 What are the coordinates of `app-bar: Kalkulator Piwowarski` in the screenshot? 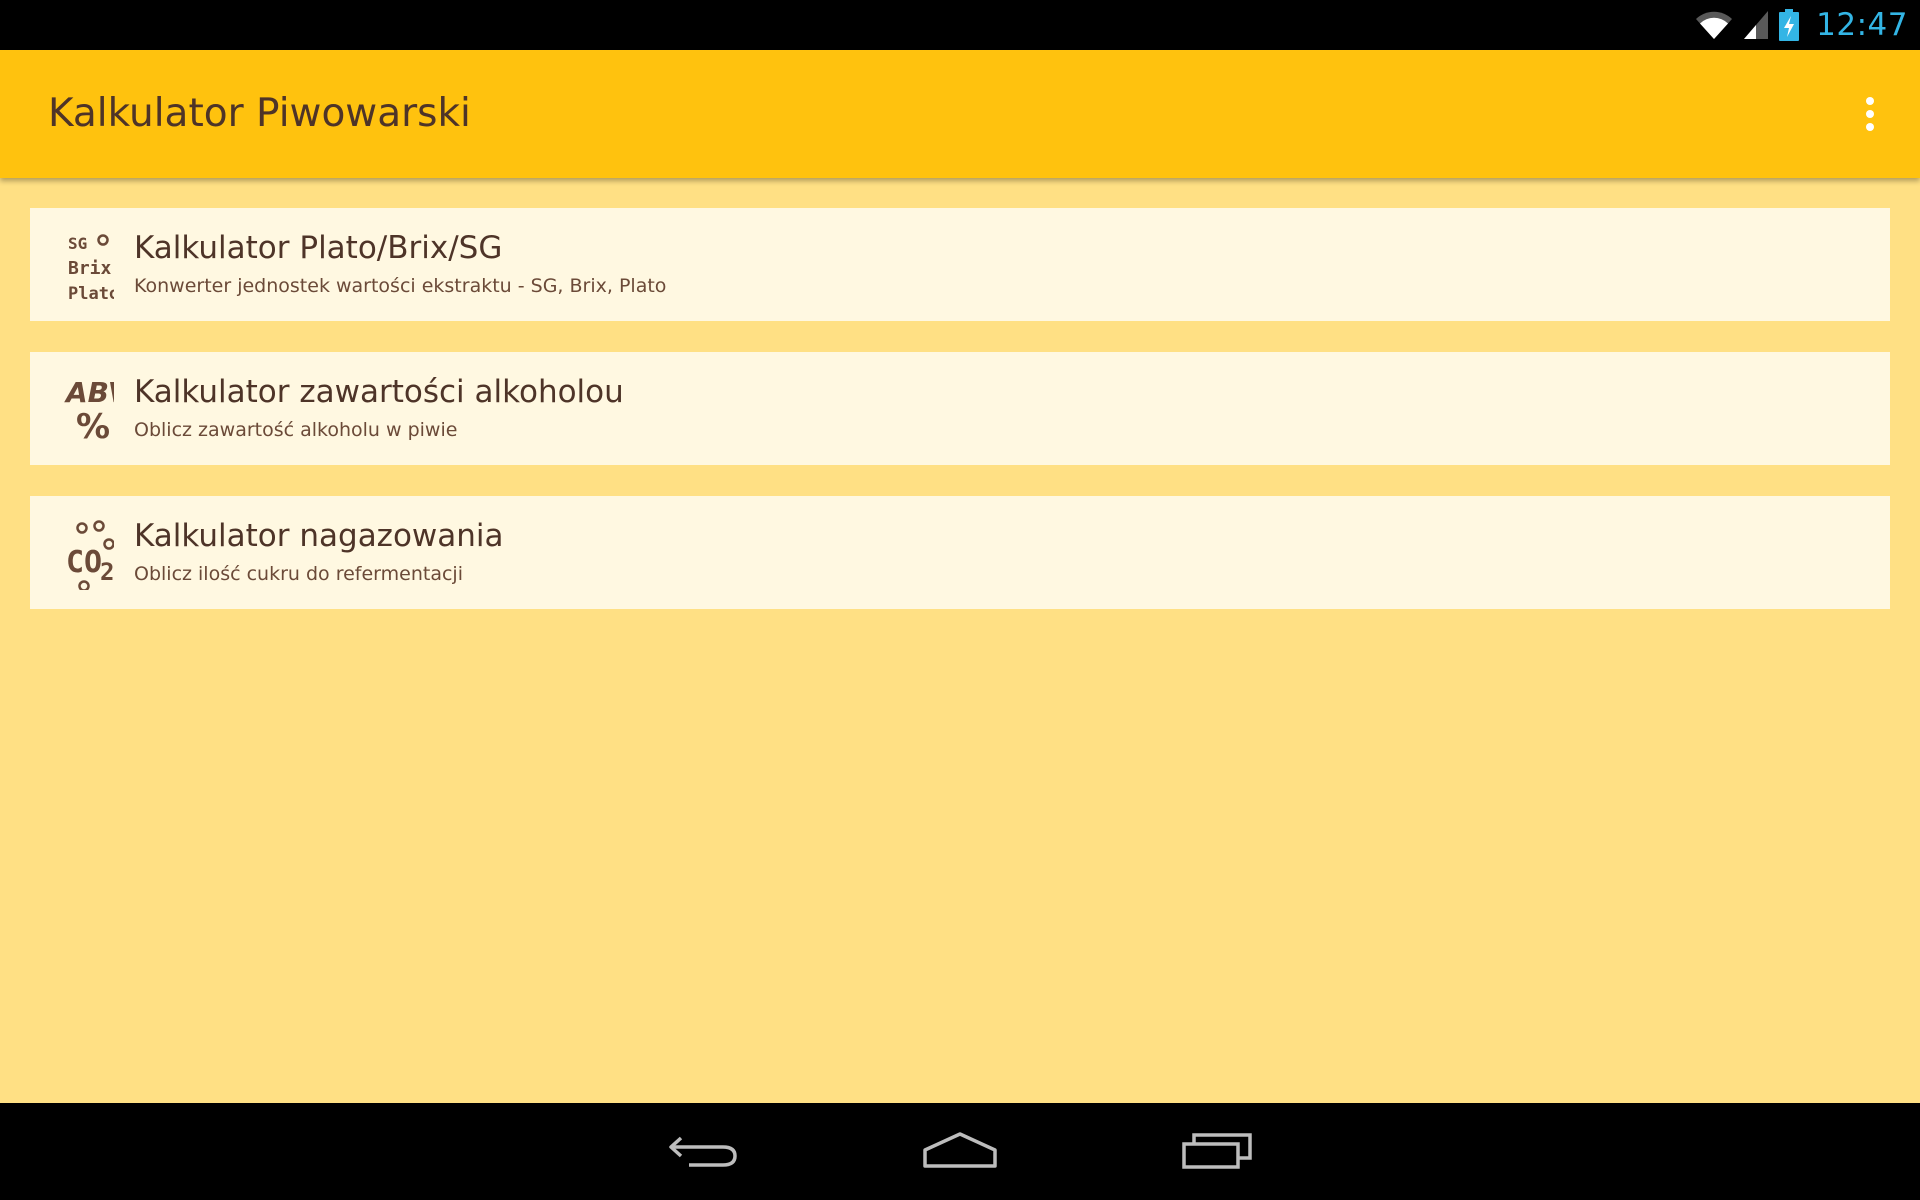 It's located at (960, 114).